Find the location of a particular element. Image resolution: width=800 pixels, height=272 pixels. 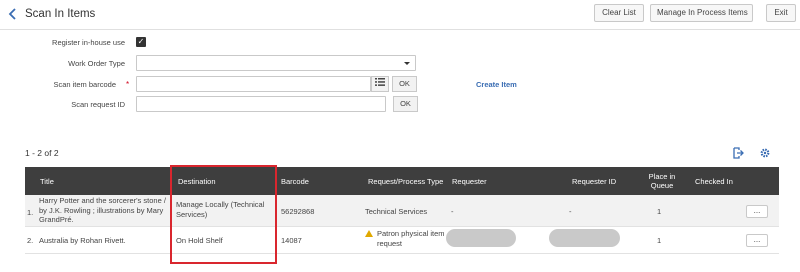

col-title: Title is located at coordinates (47, 181).